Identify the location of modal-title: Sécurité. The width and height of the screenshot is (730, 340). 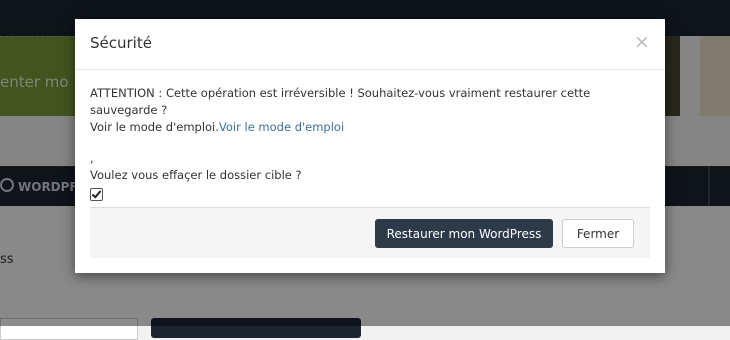
(121, 43).